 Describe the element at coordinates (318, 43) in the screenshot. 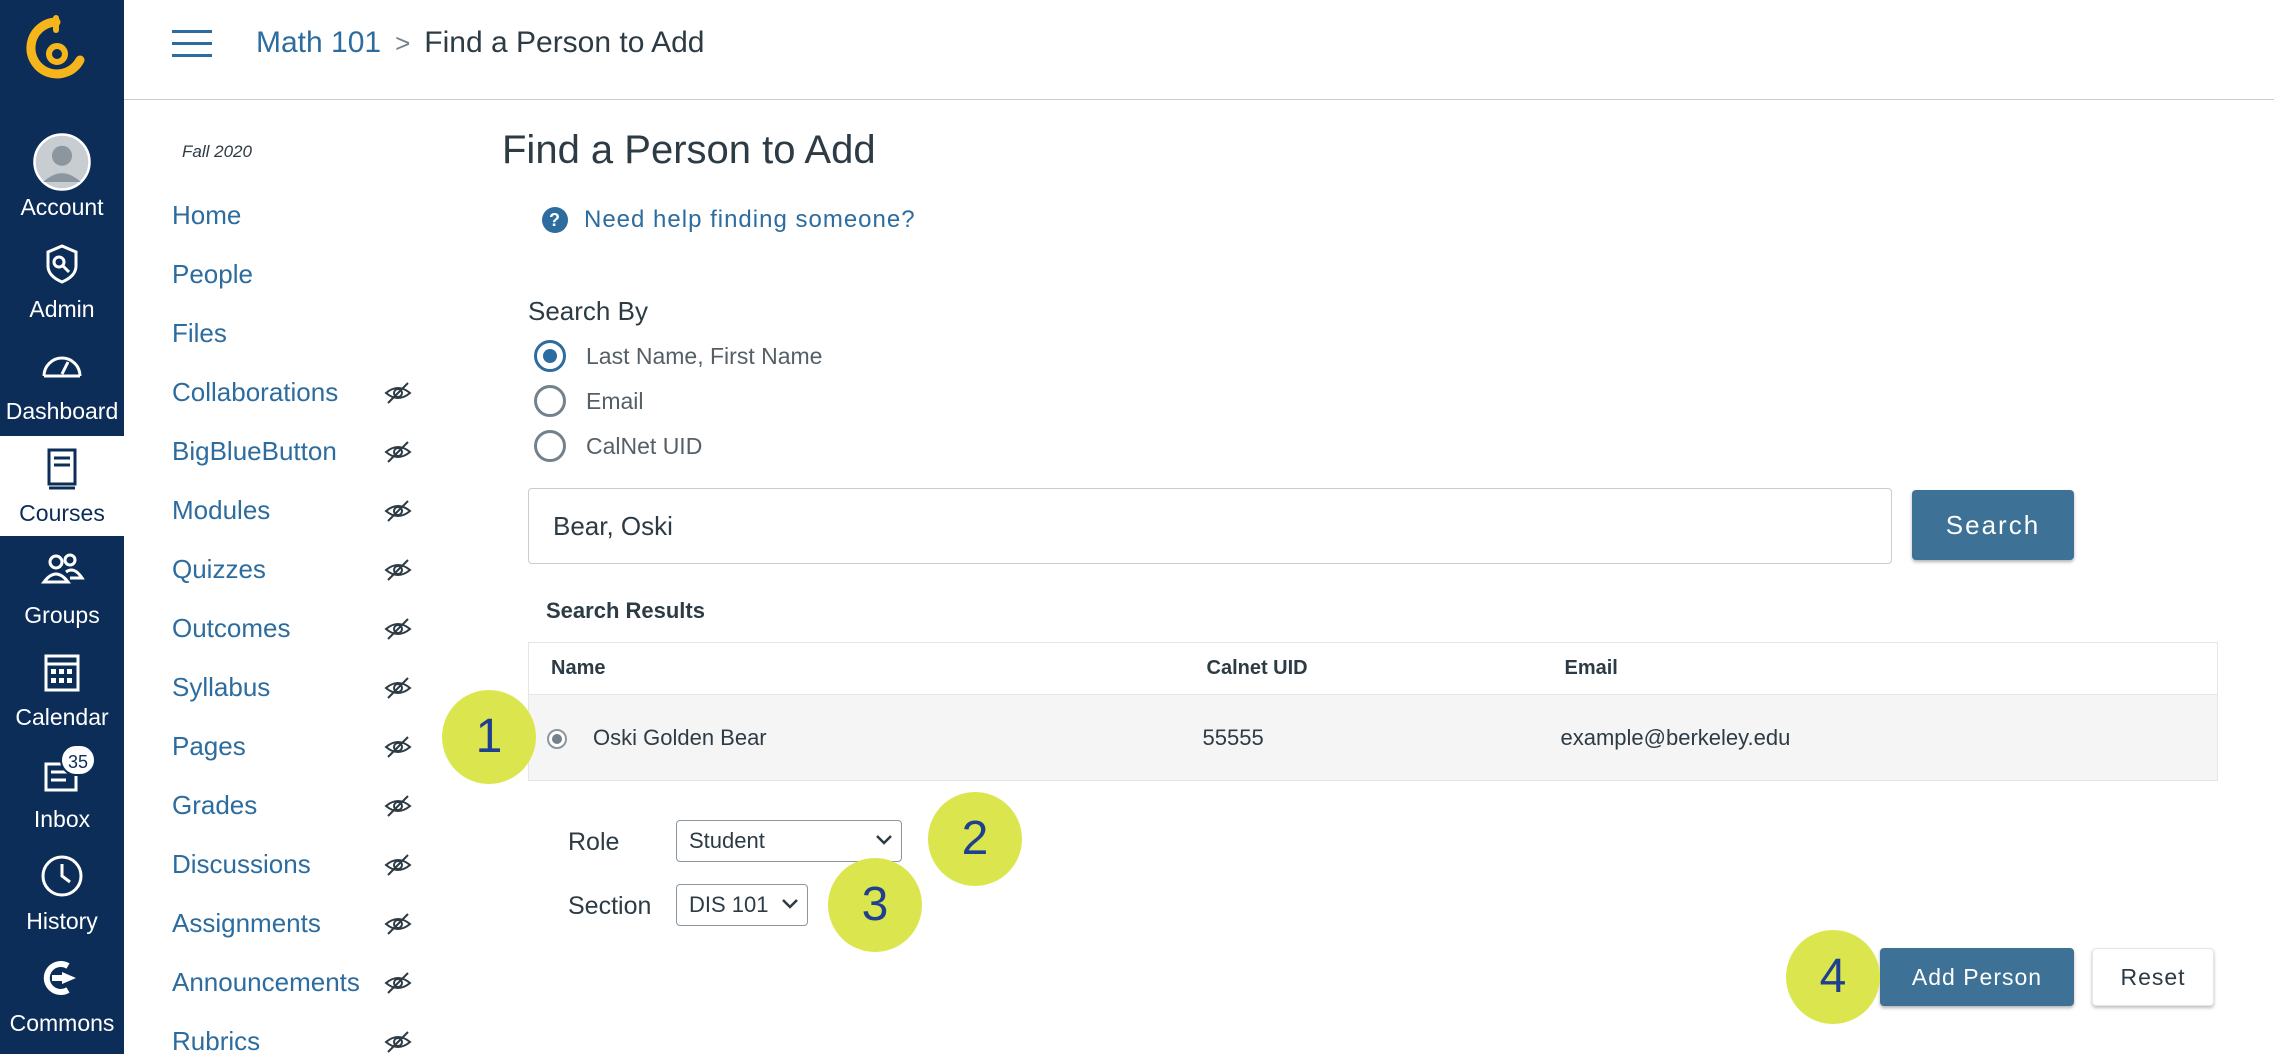

I see `breadcrumb-course-link: Math 101` at that location.